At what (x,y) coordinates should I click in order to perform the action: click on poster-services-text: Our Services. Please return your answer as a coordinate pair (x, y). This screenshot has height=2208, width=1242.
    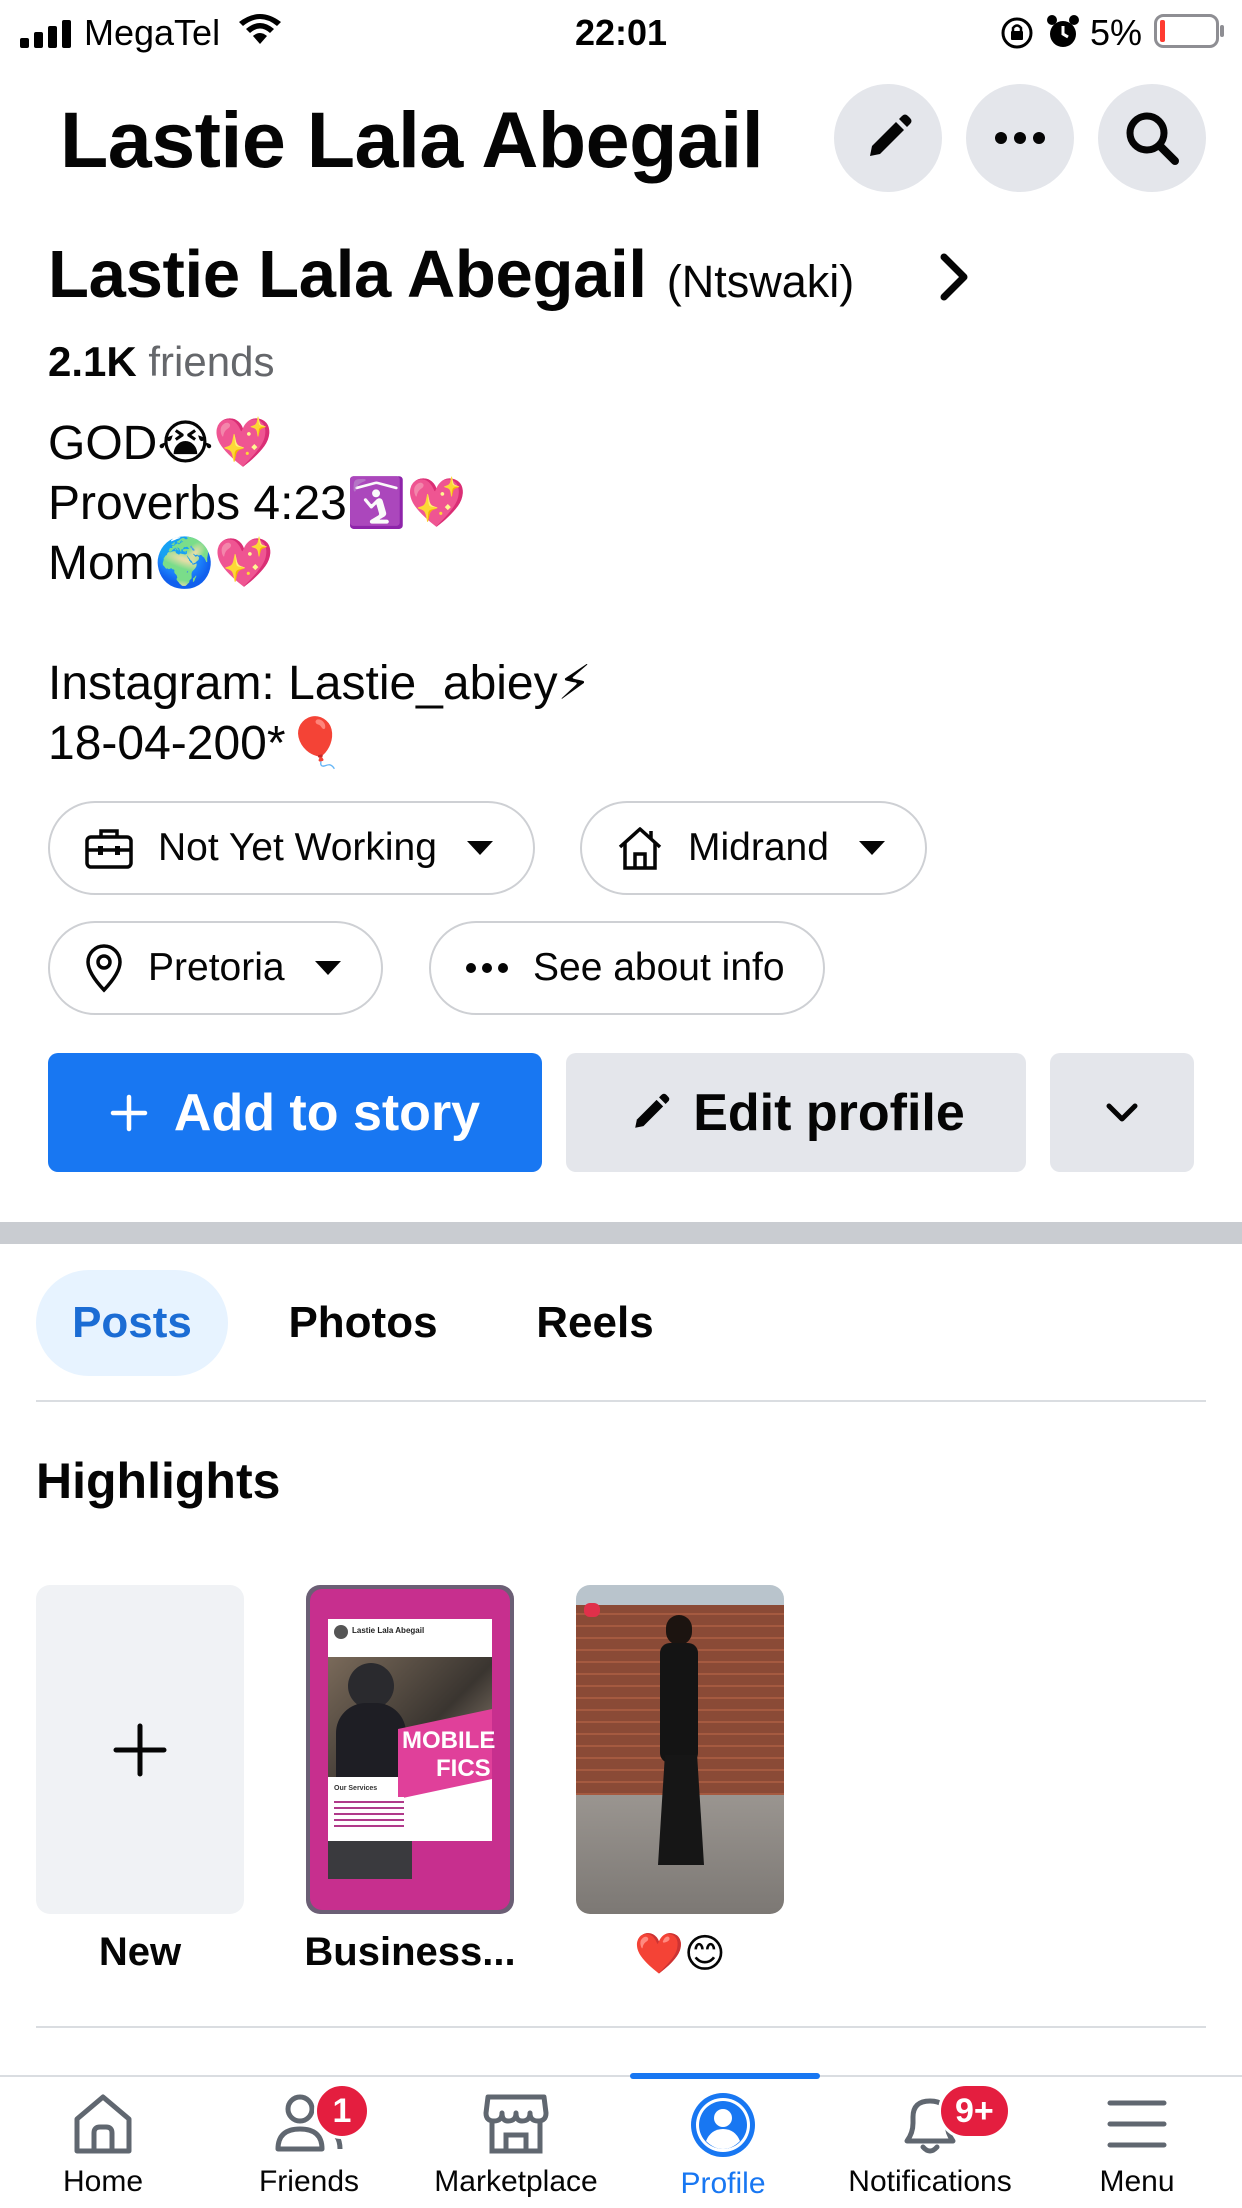
    Looking at the image, I should click on (356, 1788).